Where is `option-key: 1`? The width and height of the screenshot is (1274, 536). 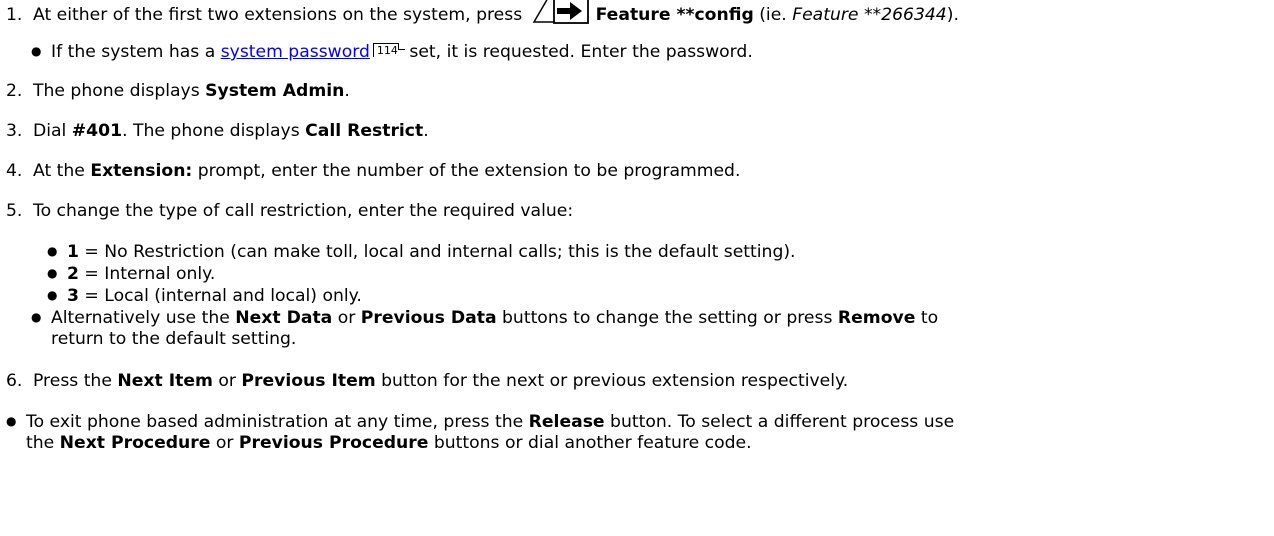
option-key: 1 is located at coordinates (73, 252).